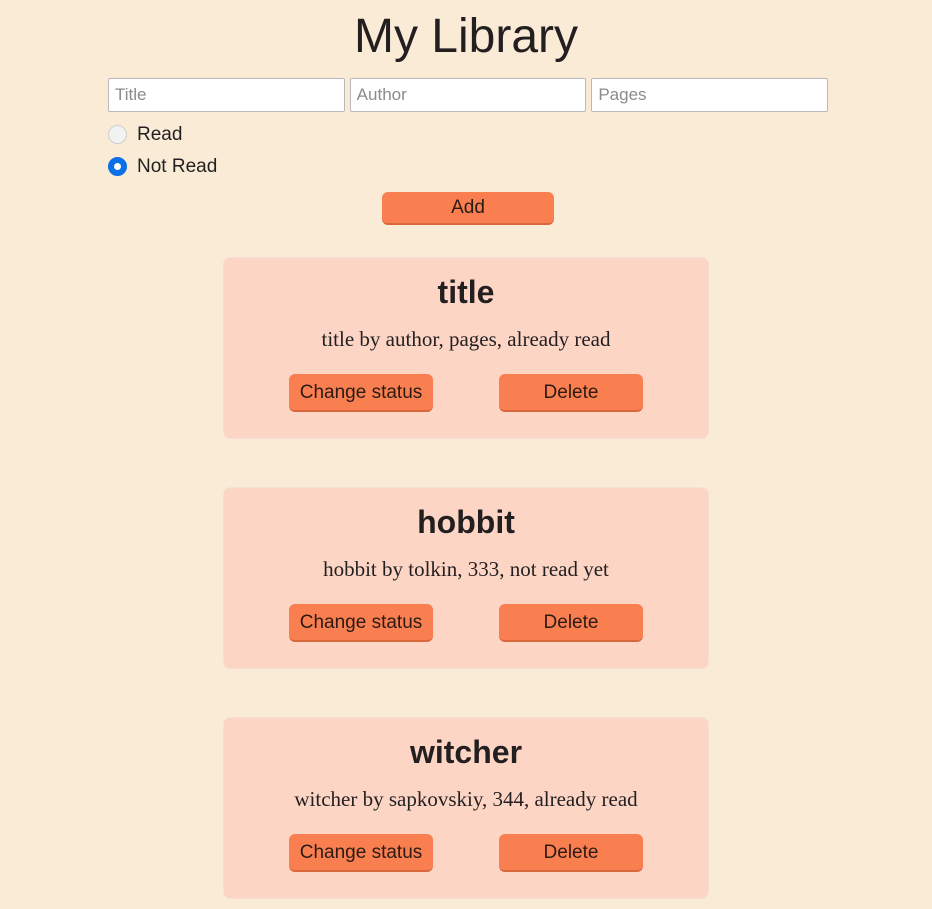  I want to click on radio-option-not-read: Not Read, so click(468, 166).